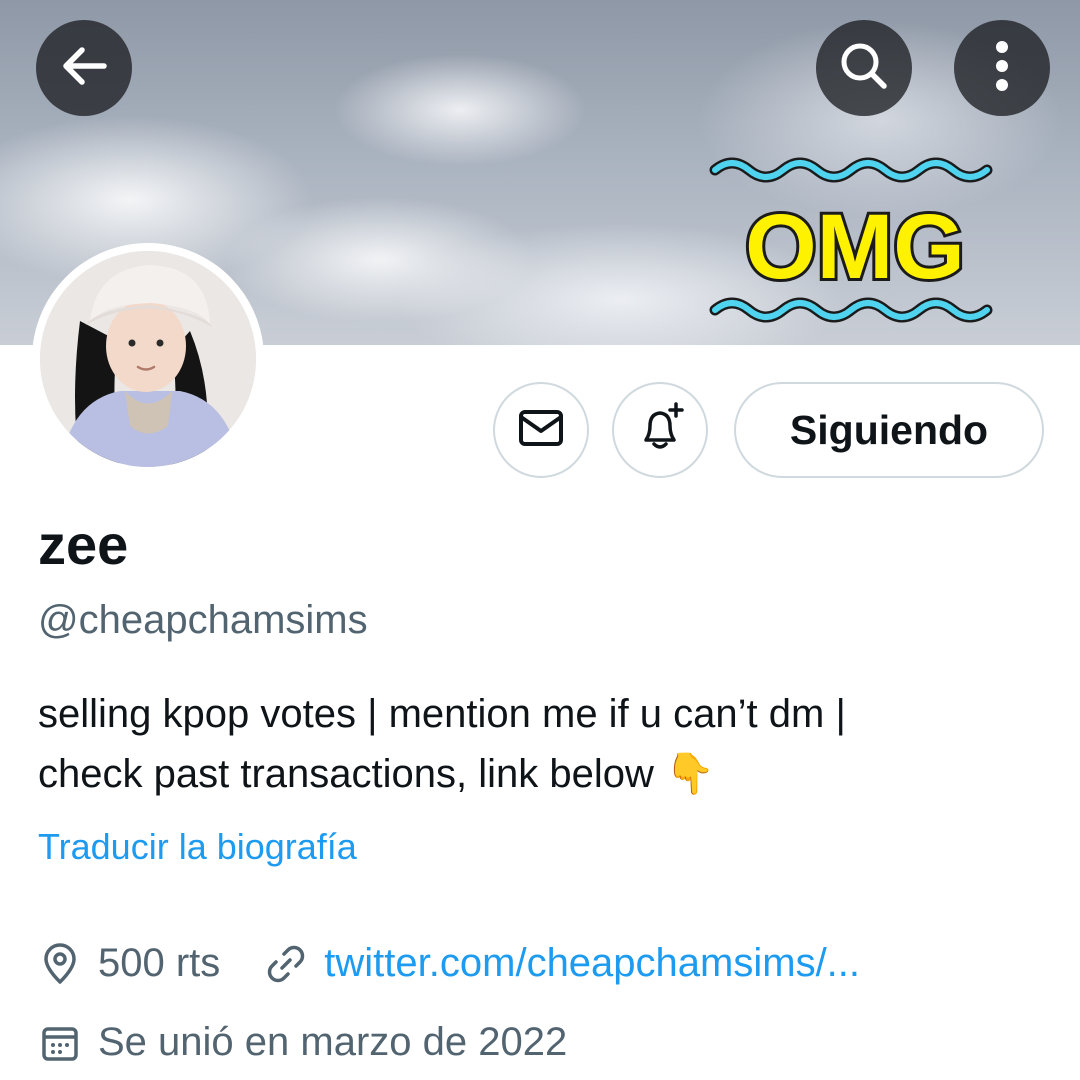 Image resolution: width=1080 pixels, height=1080 pixels. What do you see at coordinates (60, 1043) in the screenshot?
I see `calendar-icon` at bounding box center [60, 1043].